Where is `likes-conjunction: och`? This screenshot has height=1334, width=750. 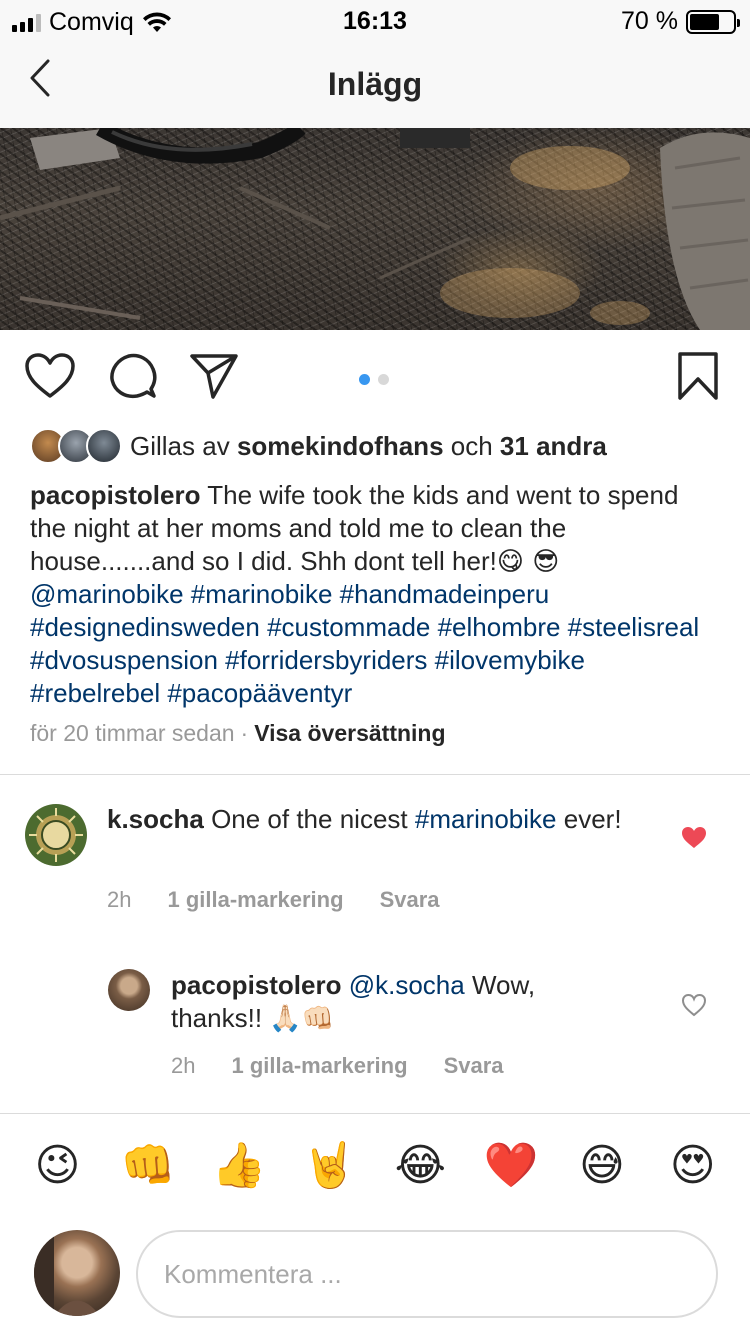
likes-conjunction: och is located at coordinates (471, 445).